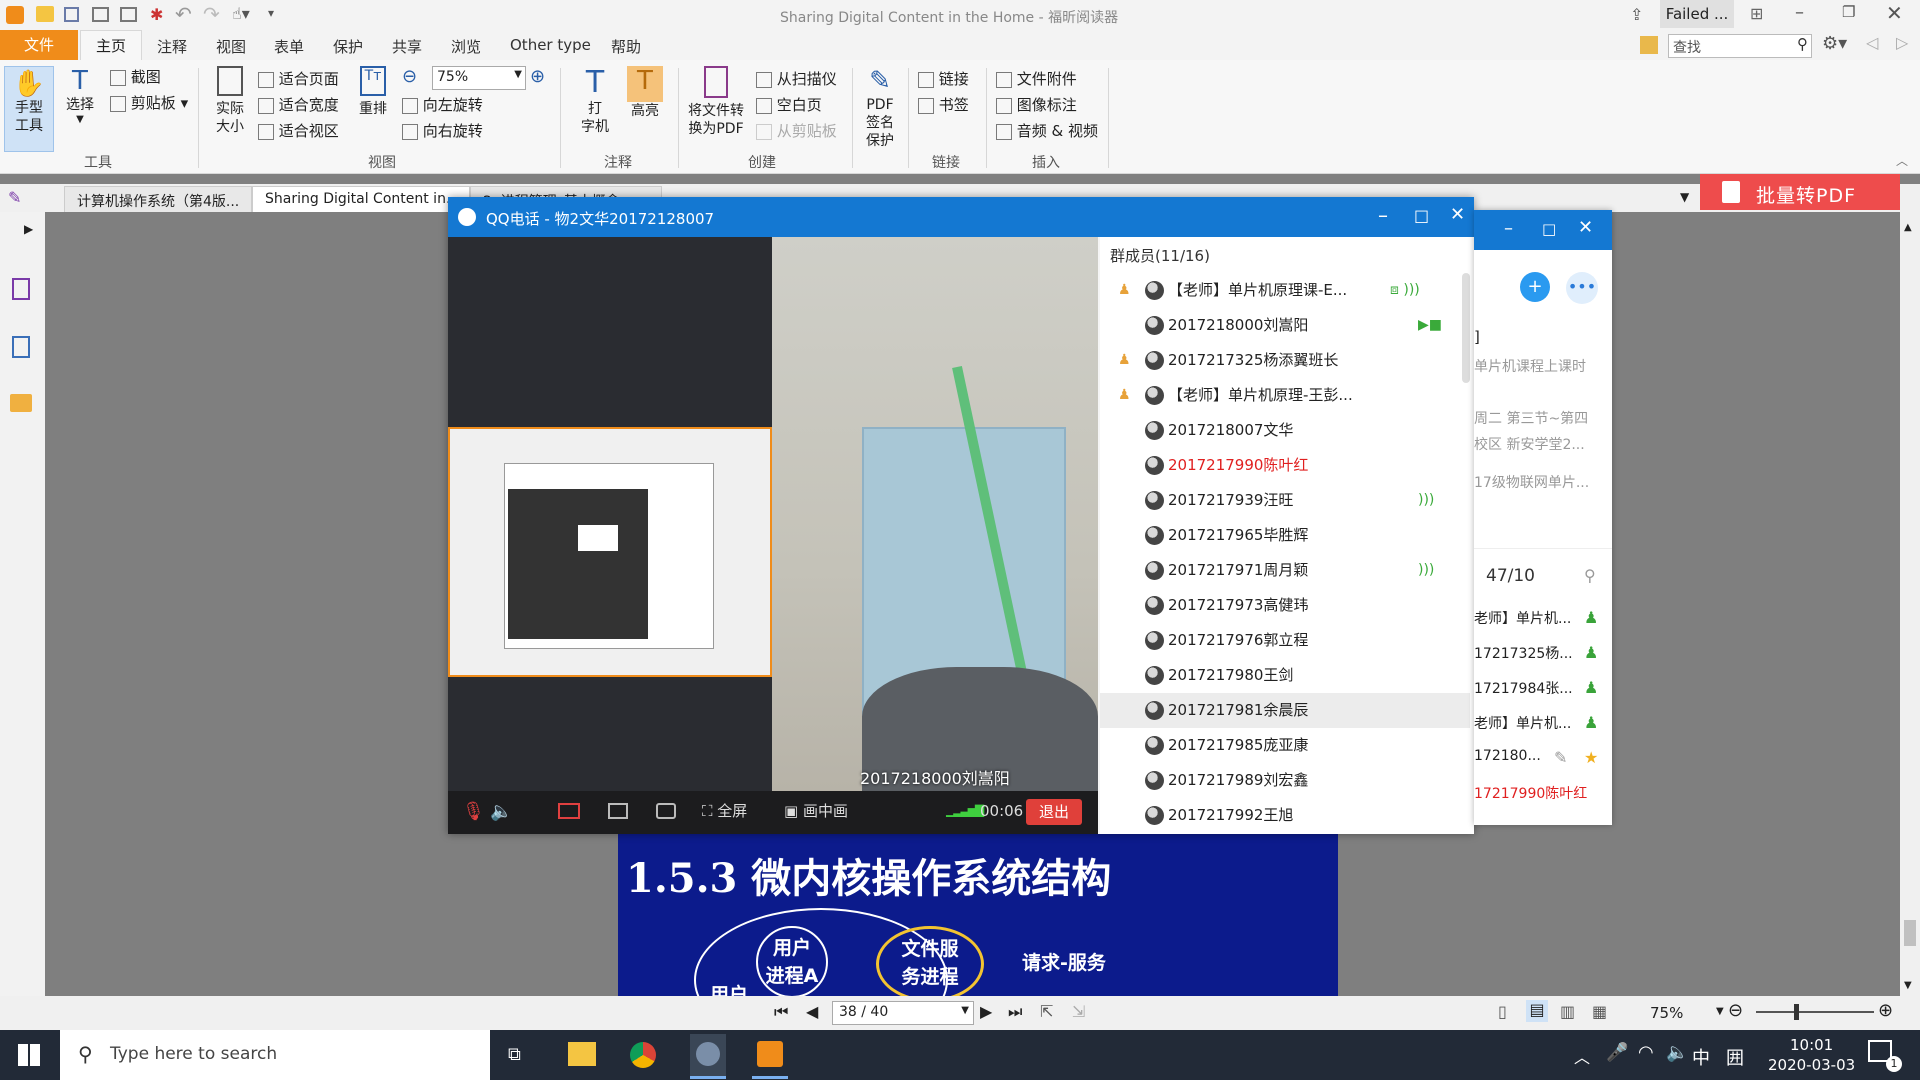 This screenshot has height=1080, width=1920. Describe the element at coordinates (1285, 605) in the screenshot. I see `member-row: 2017217973高健玮` at that location.